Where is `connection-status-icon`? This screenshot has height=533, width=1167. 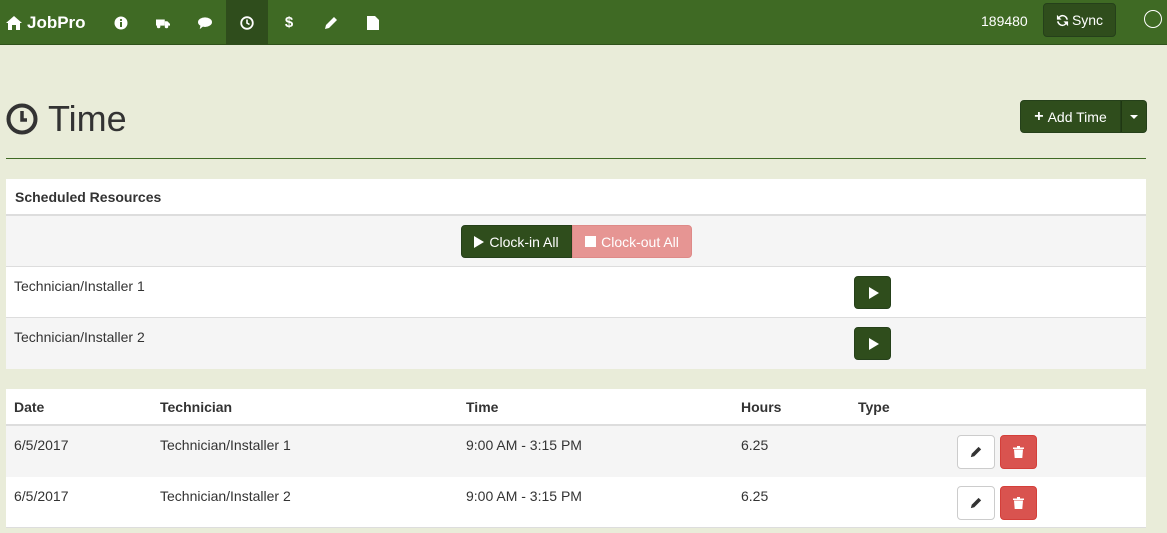
connection-status-icon is located at coordinates (1153, 19).